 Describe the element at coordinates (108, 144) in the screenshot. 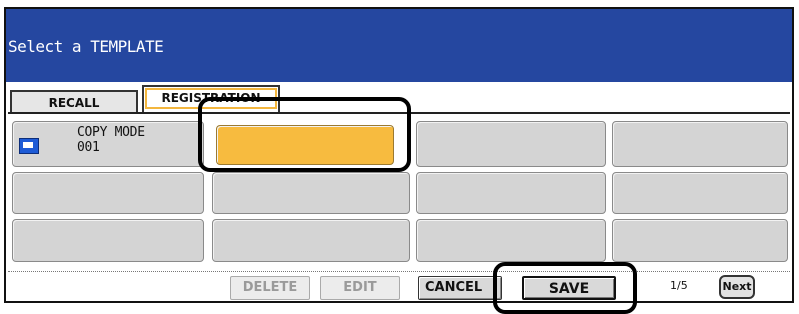

I see `template-slot-1: COPY MODE 001` at that location.